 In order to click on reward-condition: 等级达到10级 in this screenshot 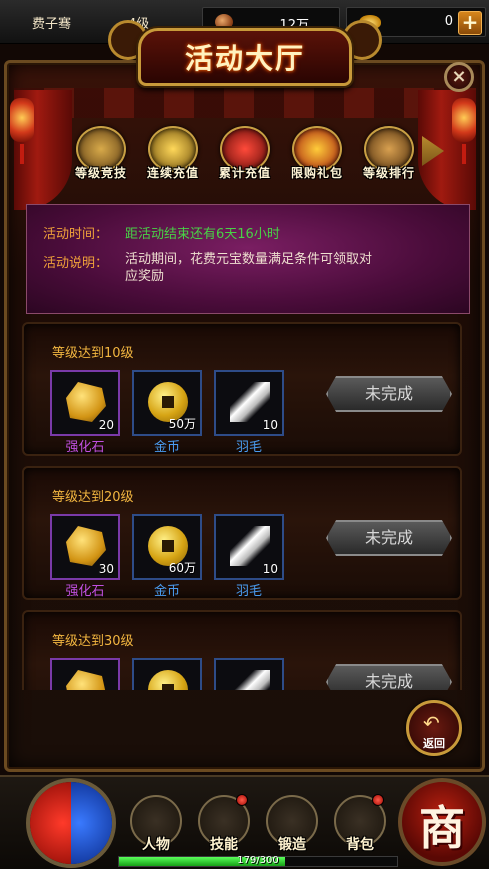, I will do `click(93, 353)`.